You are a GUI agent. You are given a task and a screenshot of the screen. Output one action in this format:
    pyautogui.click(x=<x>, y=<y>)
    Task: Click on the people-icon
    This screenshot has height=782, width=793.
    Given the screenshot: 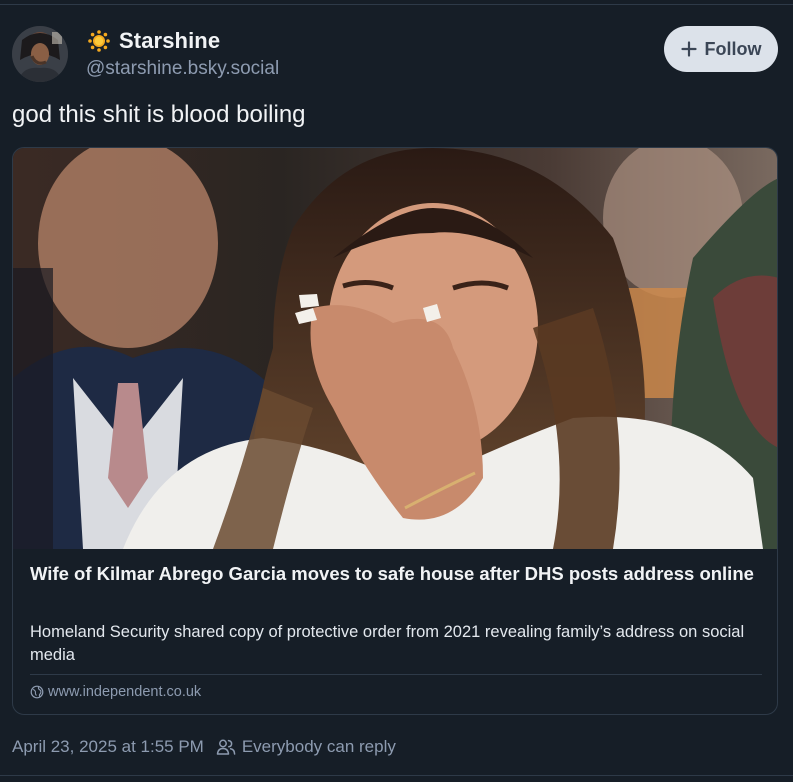 What is the action you would take?
    pyautogui.click(x=226, y=747)
    